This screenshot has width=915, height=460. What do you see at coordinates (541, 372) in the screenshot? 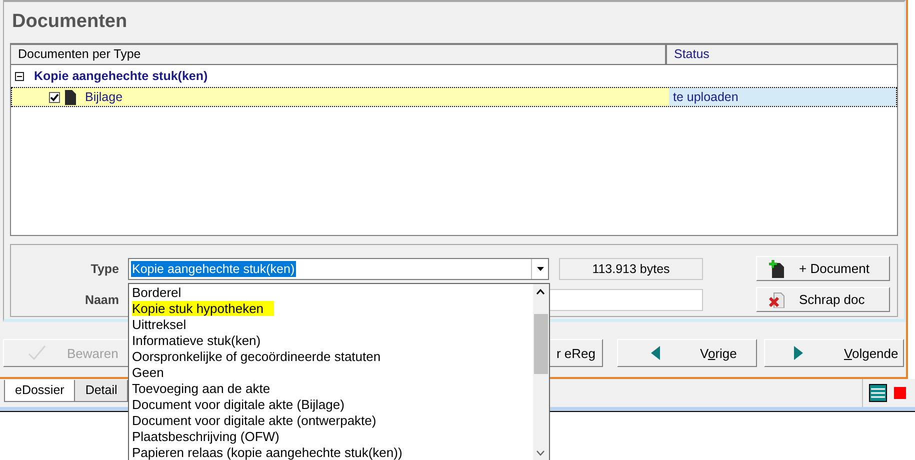
I see `scrollbar` at bounding box center [541, 372].